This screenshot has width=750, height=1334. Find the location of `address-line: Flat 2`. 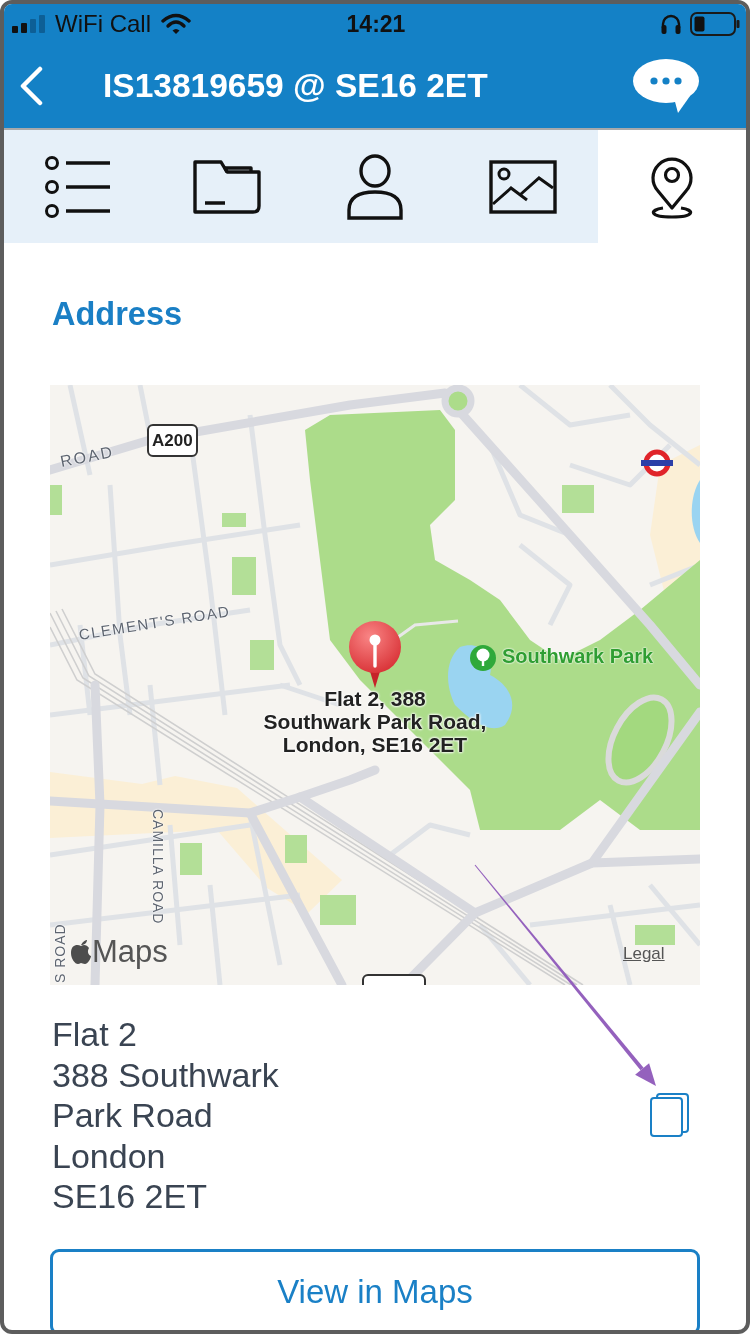

address-line: Flat 2 is located at coordinates (95, 1034).